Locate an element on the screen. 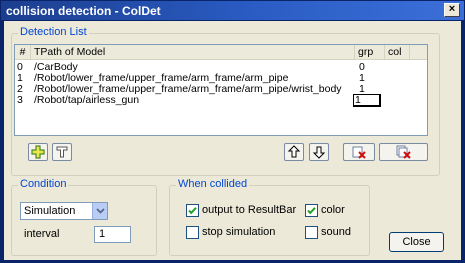  remove-all-icon is located at coordinates (403, 152).